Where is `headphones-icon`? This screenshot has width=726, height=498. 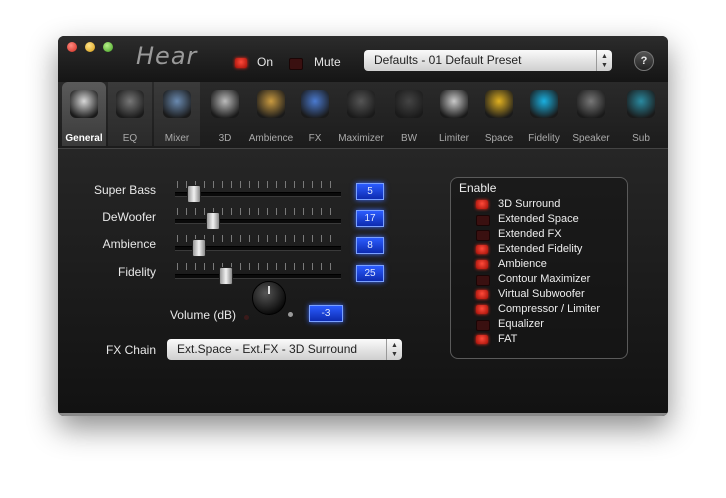 headphones-icon is located at coordinates (361, 104).